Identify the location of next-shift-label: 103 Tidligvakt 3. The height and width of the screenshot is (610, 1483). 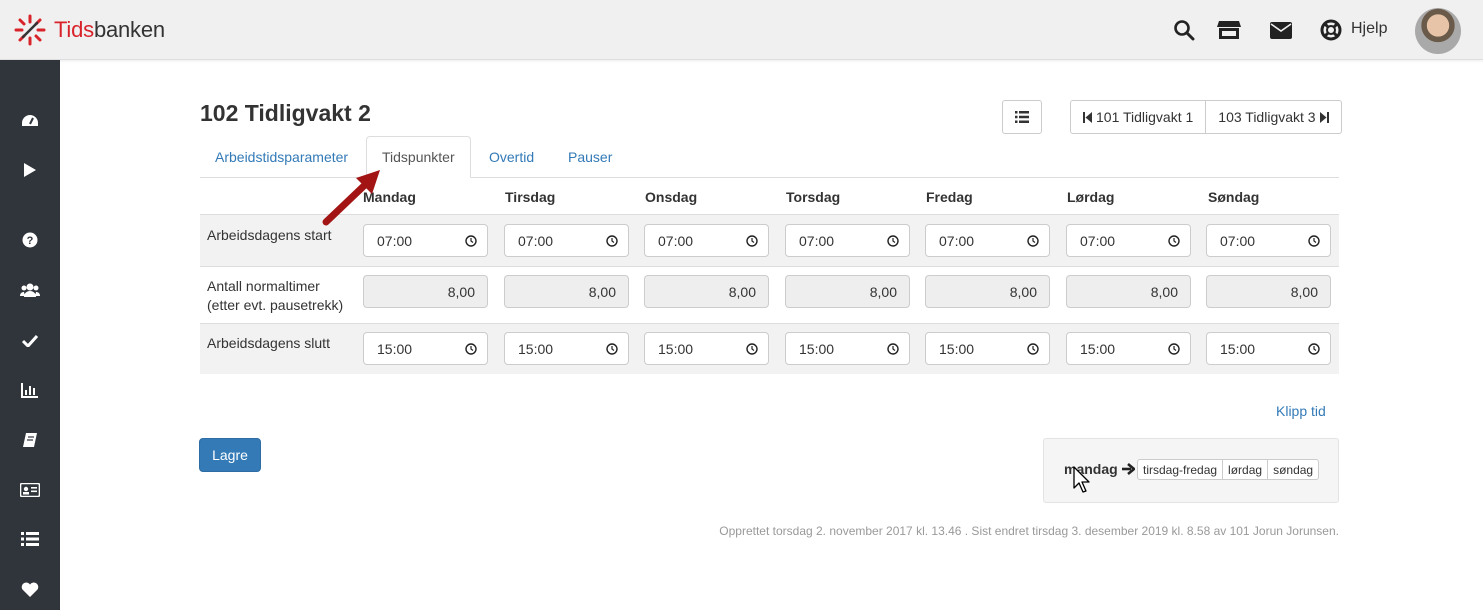
(1267, 117).